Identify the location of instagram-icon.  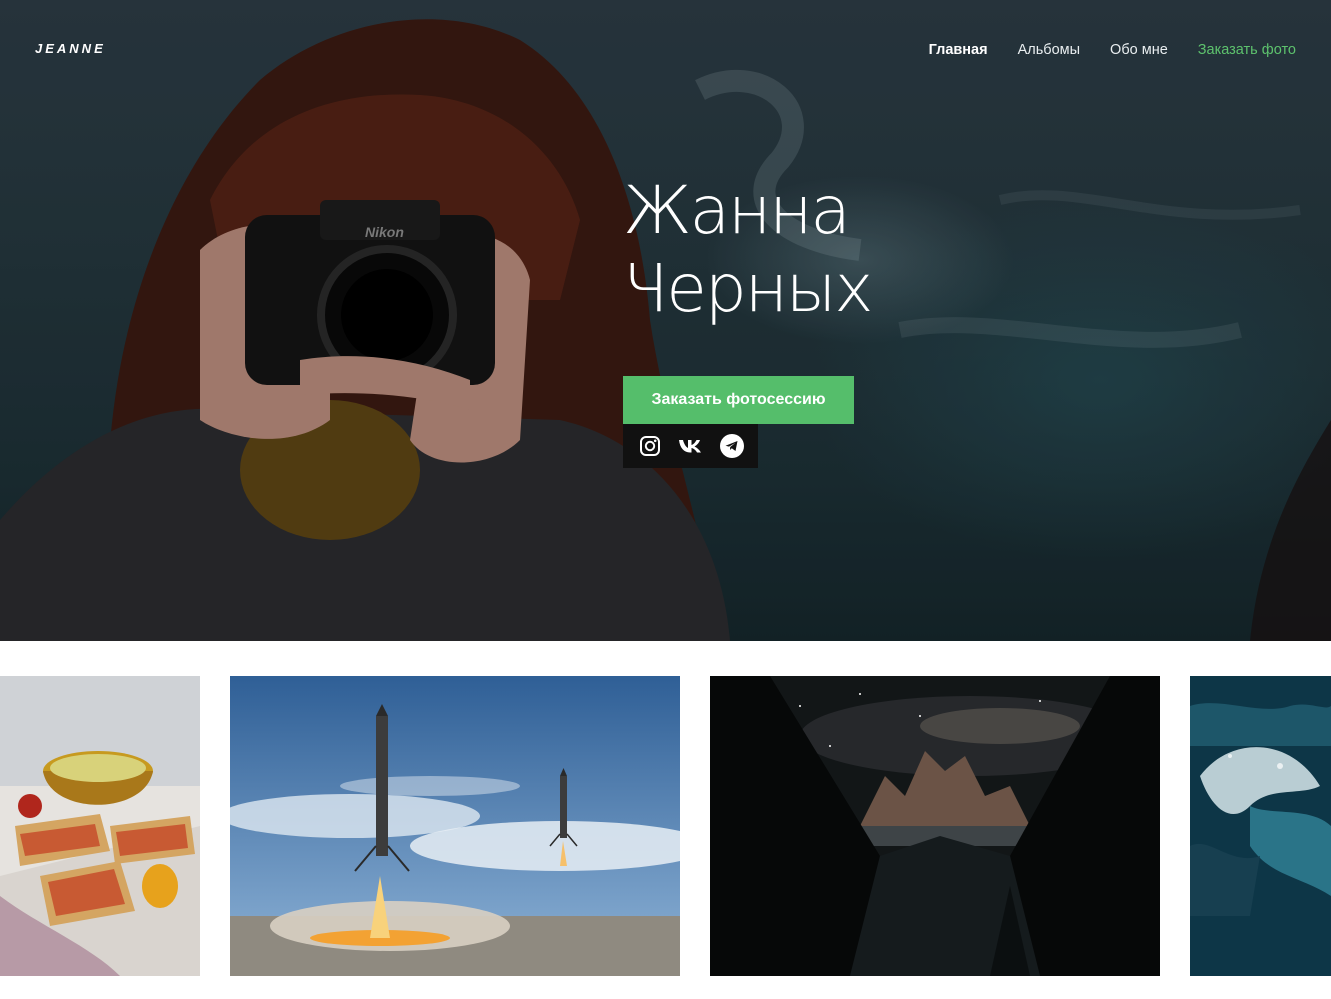
(650, 446).